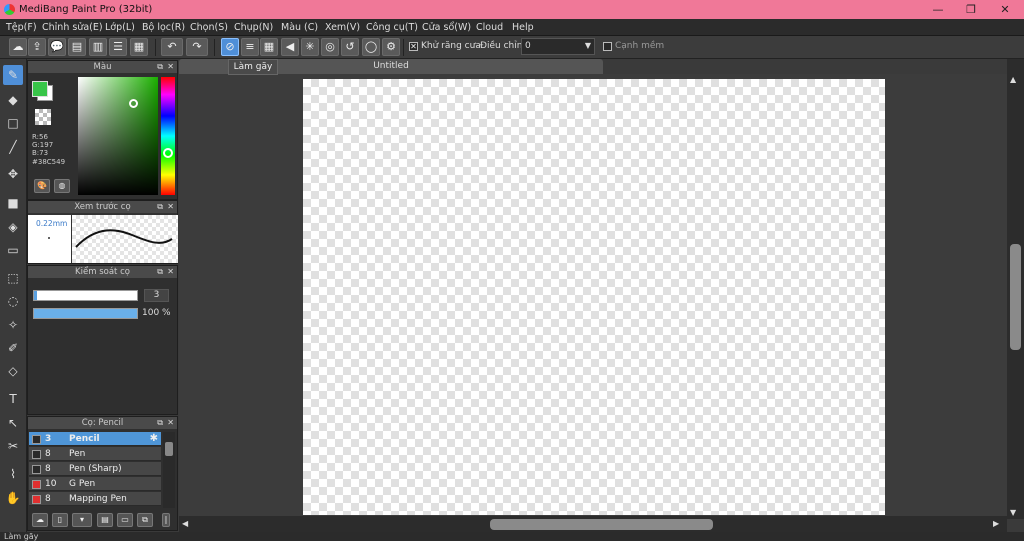 The height and width of the screenshot is (541, 1024). I want to click on correction-value: 0, so click(528, 46).